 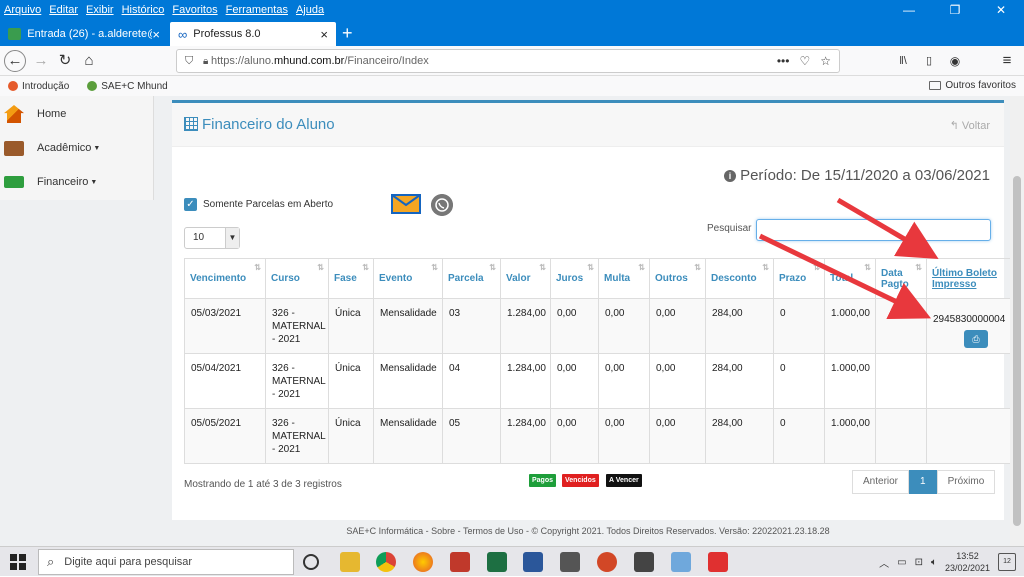 What do you see at coordinates (901, 562) in the screenshot?
I see `battery-icon: ▭` at bounding box center [901, 562].